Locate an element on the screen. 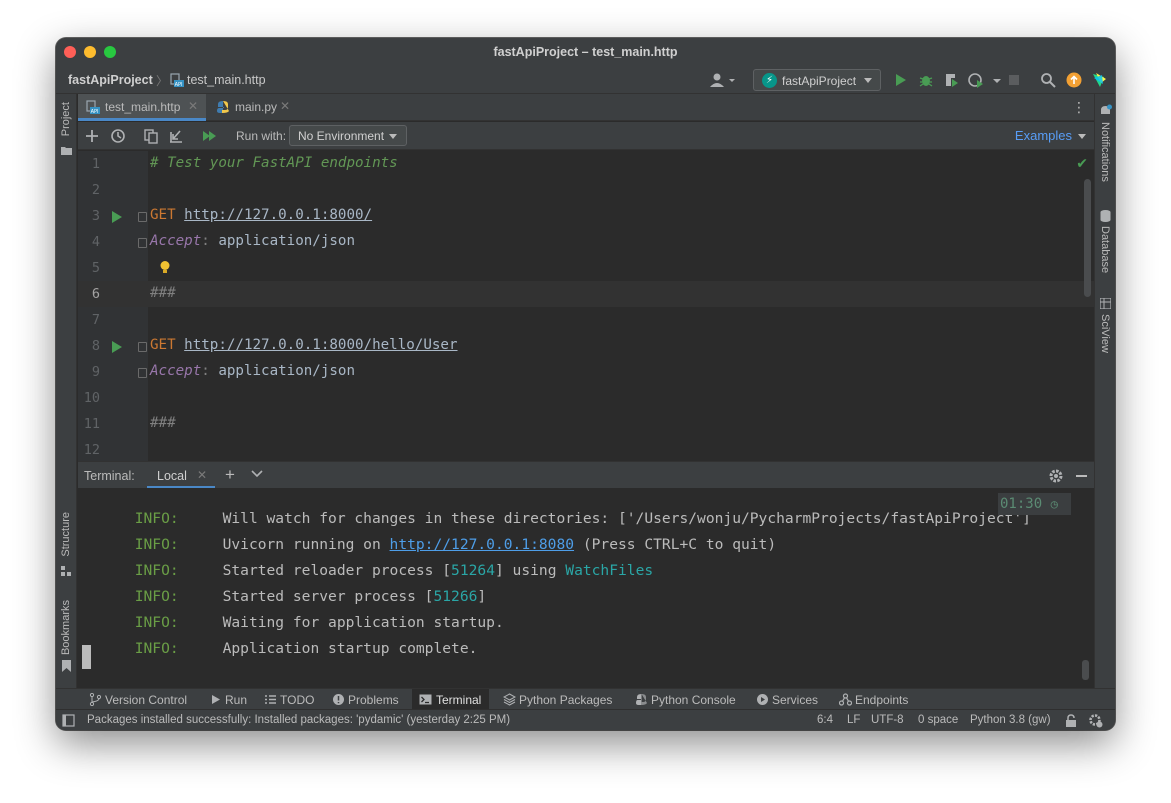 This screenshot has width=1171, height=803. run-icon is located at coordinates (900, 80).